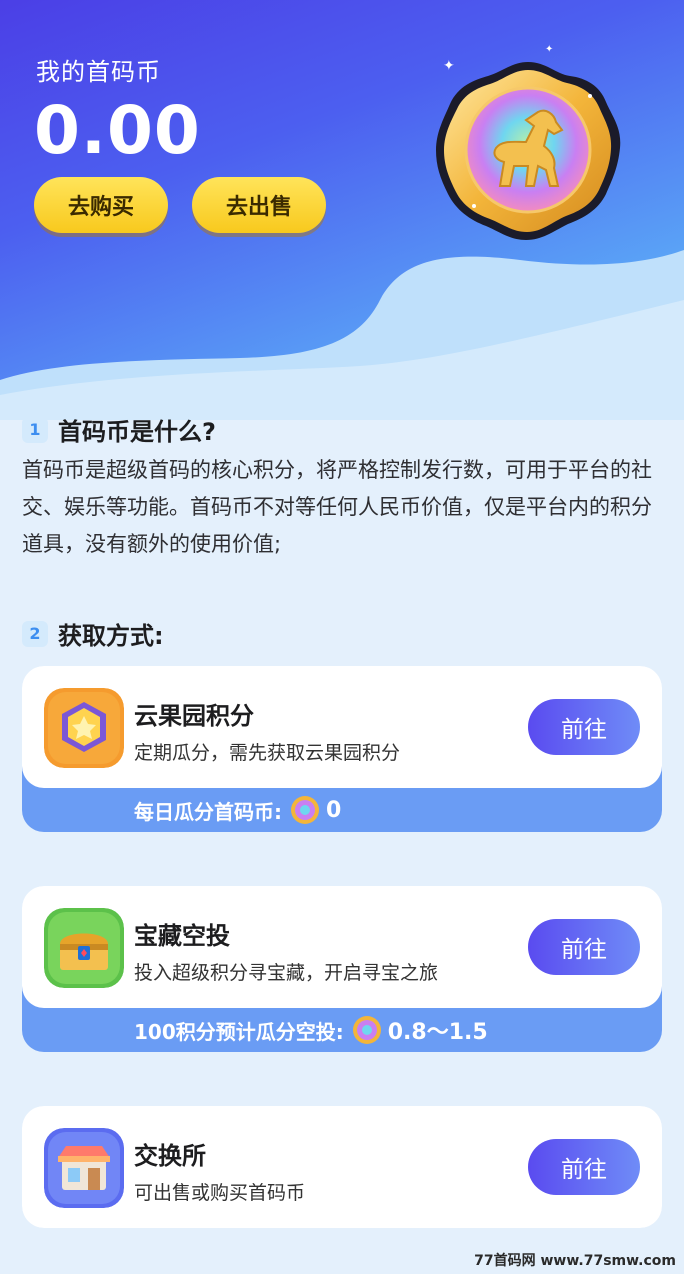 The width and height of the screenshot is (684, 1274). I want to click on balance-value: 0.00, so click(117, 130).